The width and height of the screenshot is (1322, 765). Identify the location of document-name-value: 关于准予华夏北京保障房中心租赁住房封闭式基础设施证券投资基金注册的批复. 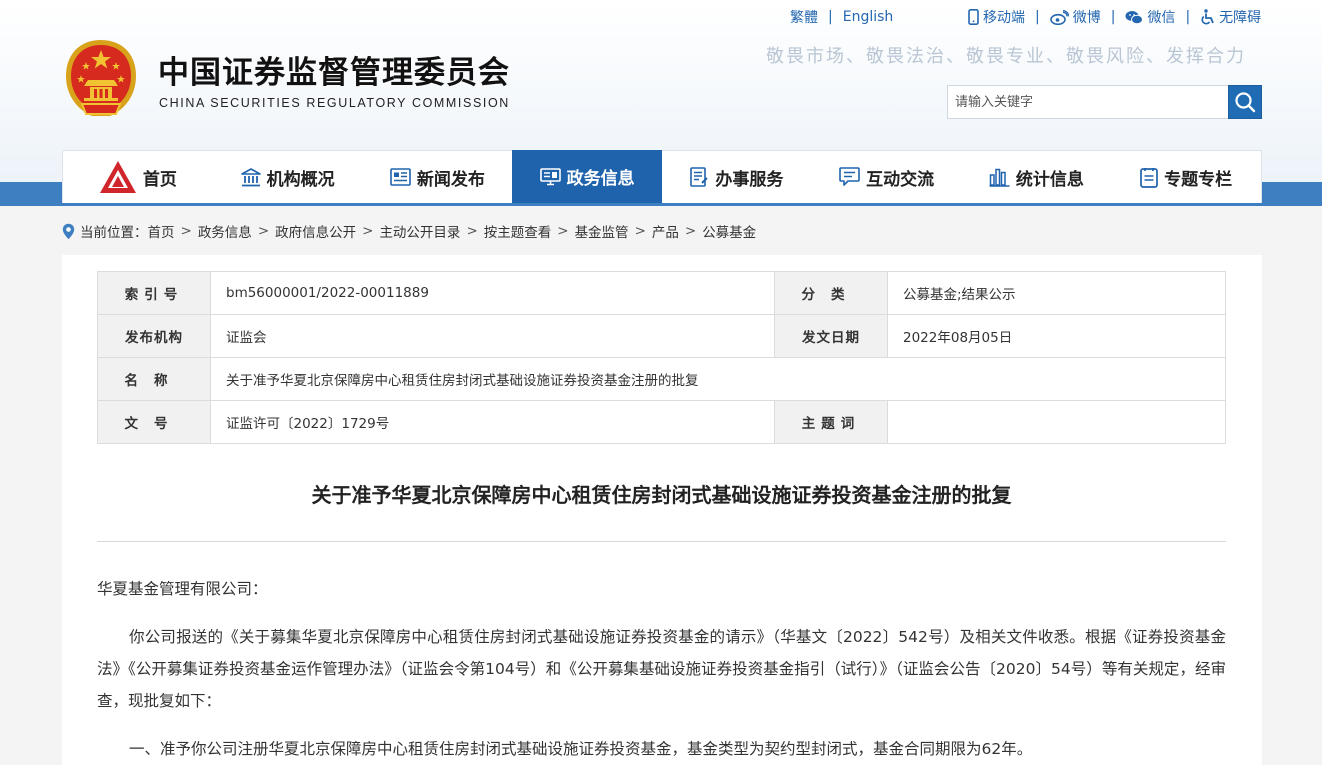
(718, 379).